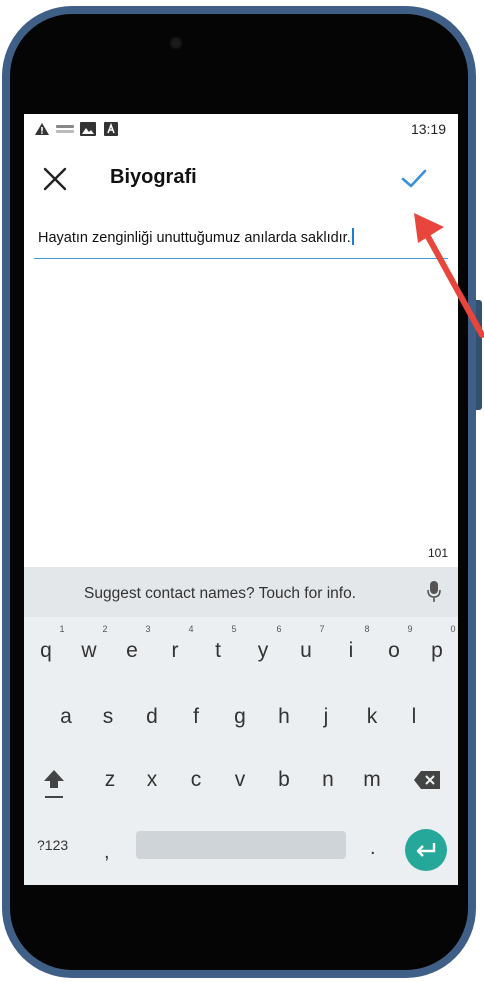 The width and height of the screenshot is (484, 982). Describe the element at coordinates (88, 129) in the screenshot. I see `image-icon` at that location.